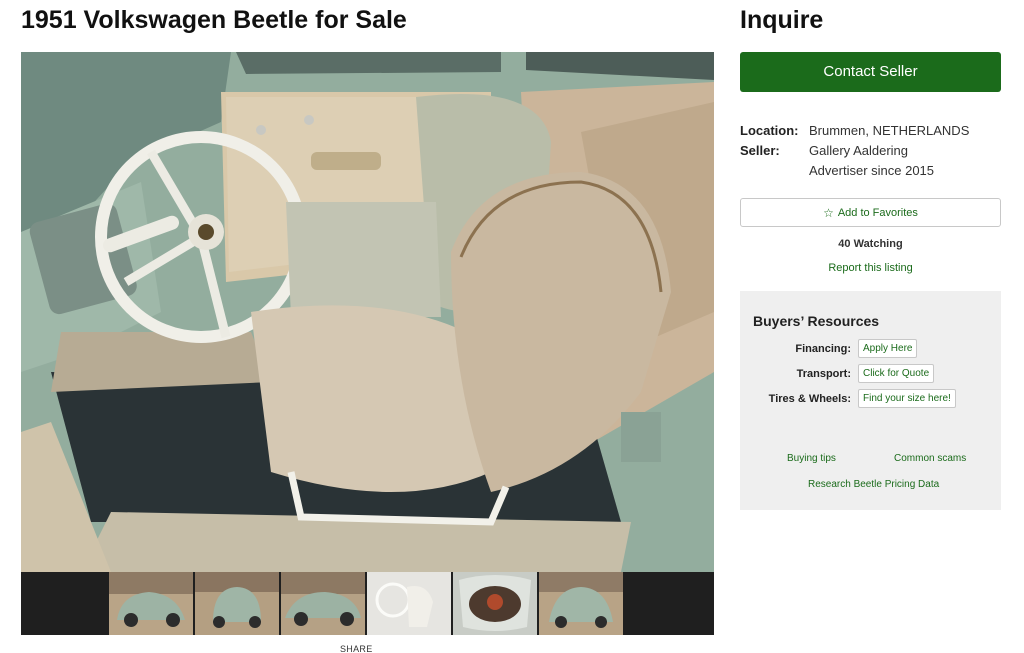 The width and height of the screenshot is (1024, 653). Describe the element at coordinates (760, 150) in the screenshot. I see `seller-label: Seller:` at that location.